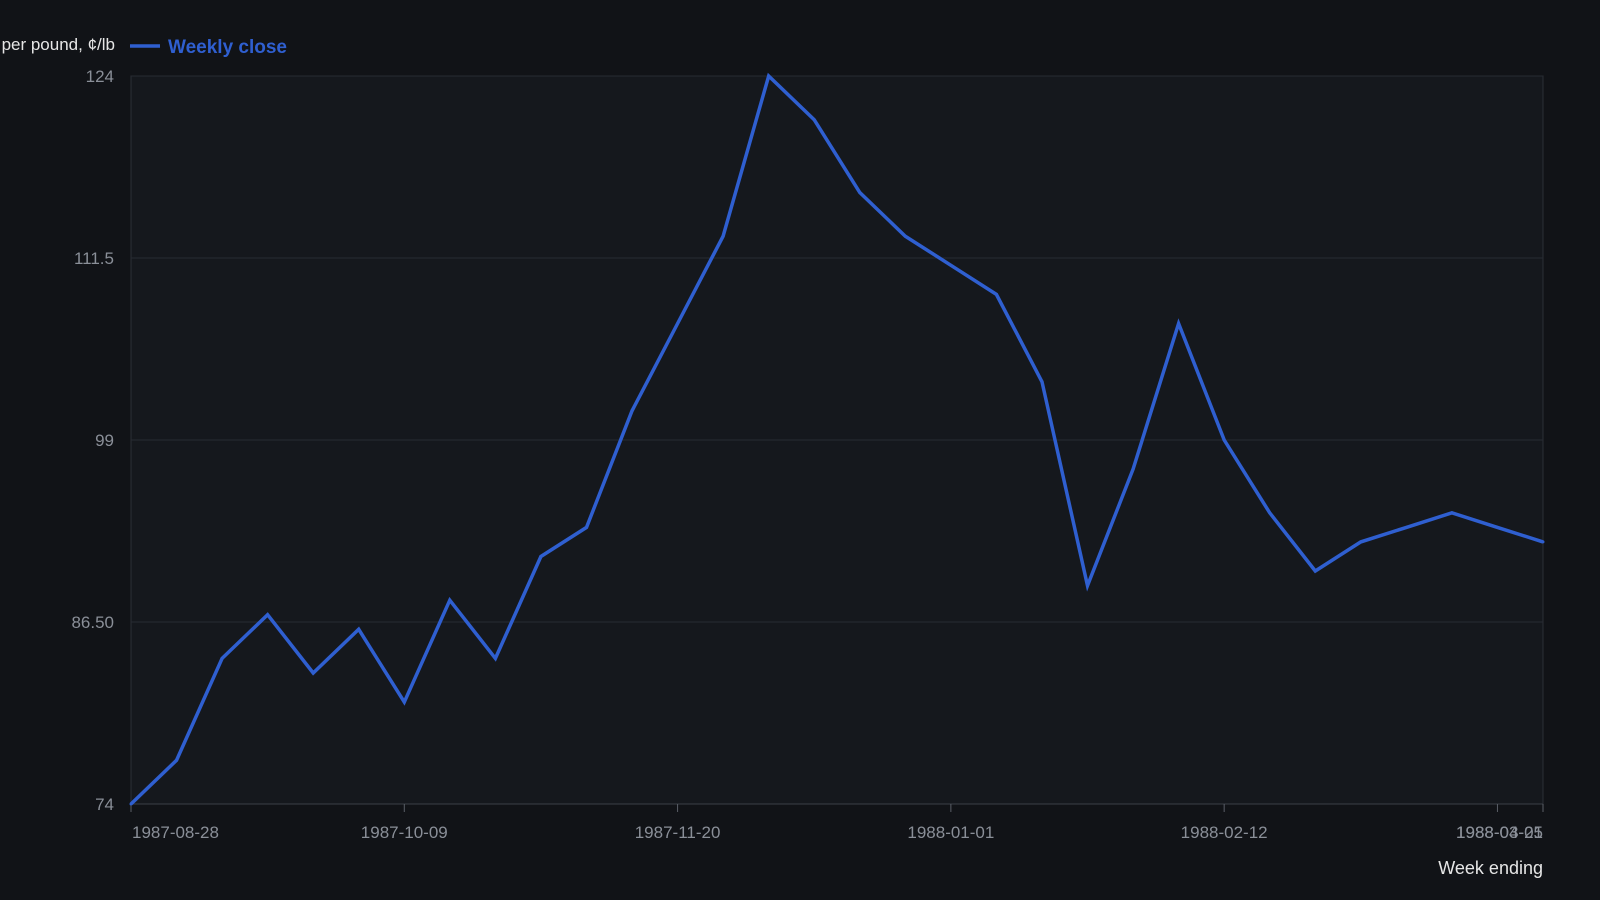 Image resolution: width=1600 pixels, height=900 pixels. What do you see at coordinates (94, 258) in the screenshot?
I see `y-tick-label: 111.5` at bounding box center [94, 258].